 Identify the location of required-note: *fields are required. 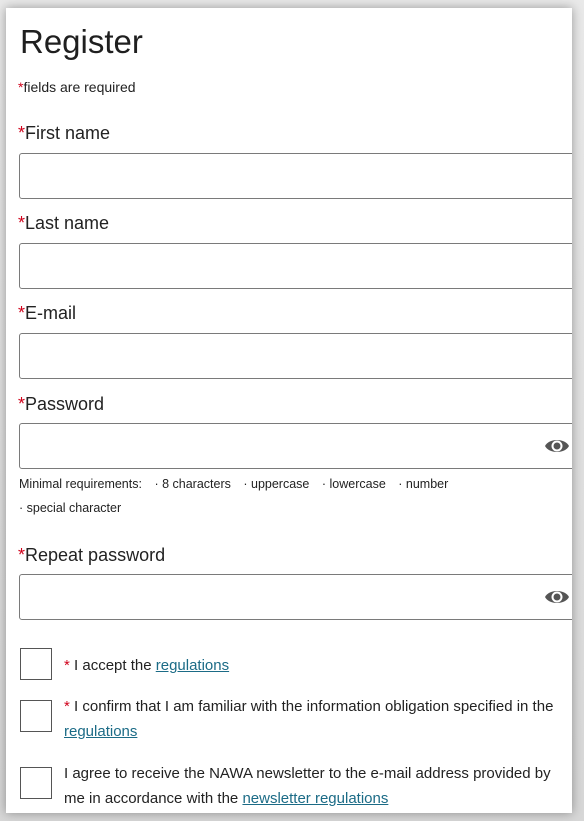
(77, 87).